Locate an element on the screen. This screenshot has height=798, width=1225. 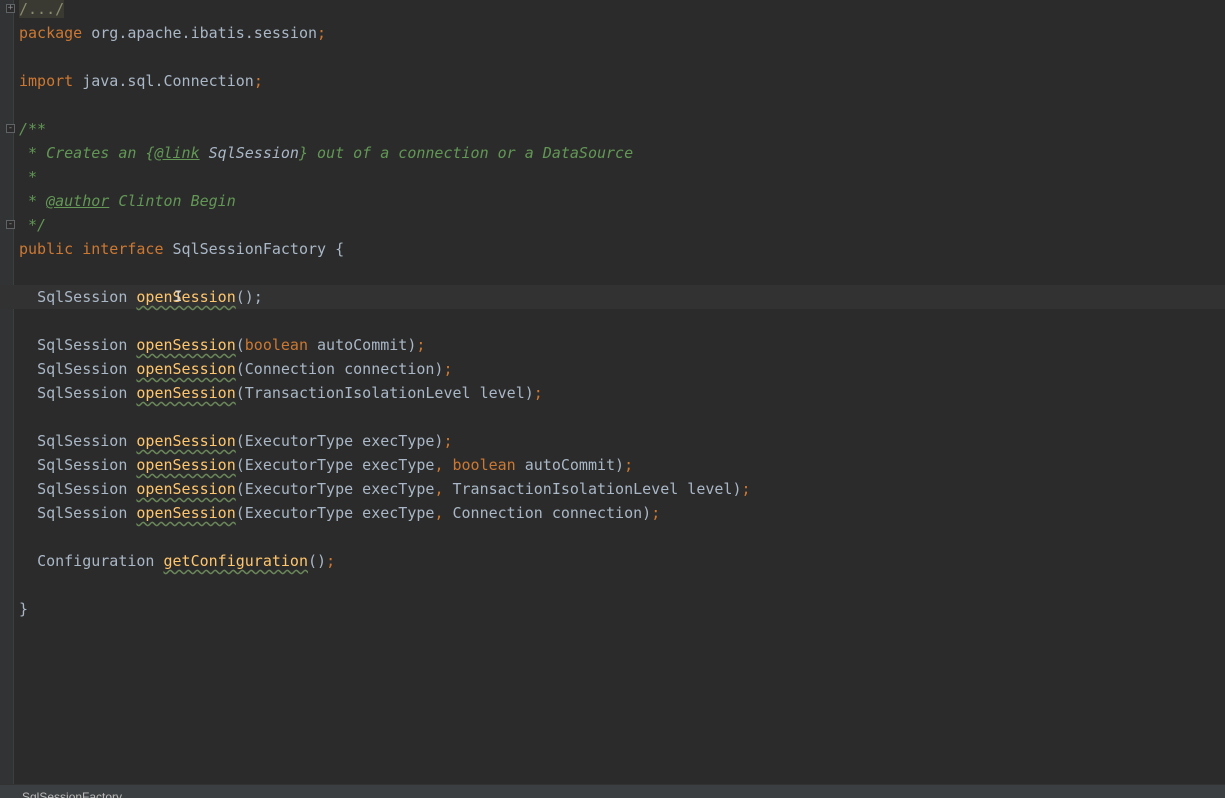
method-args: (boolean autoCommit); is located at coordinates (330, 345).